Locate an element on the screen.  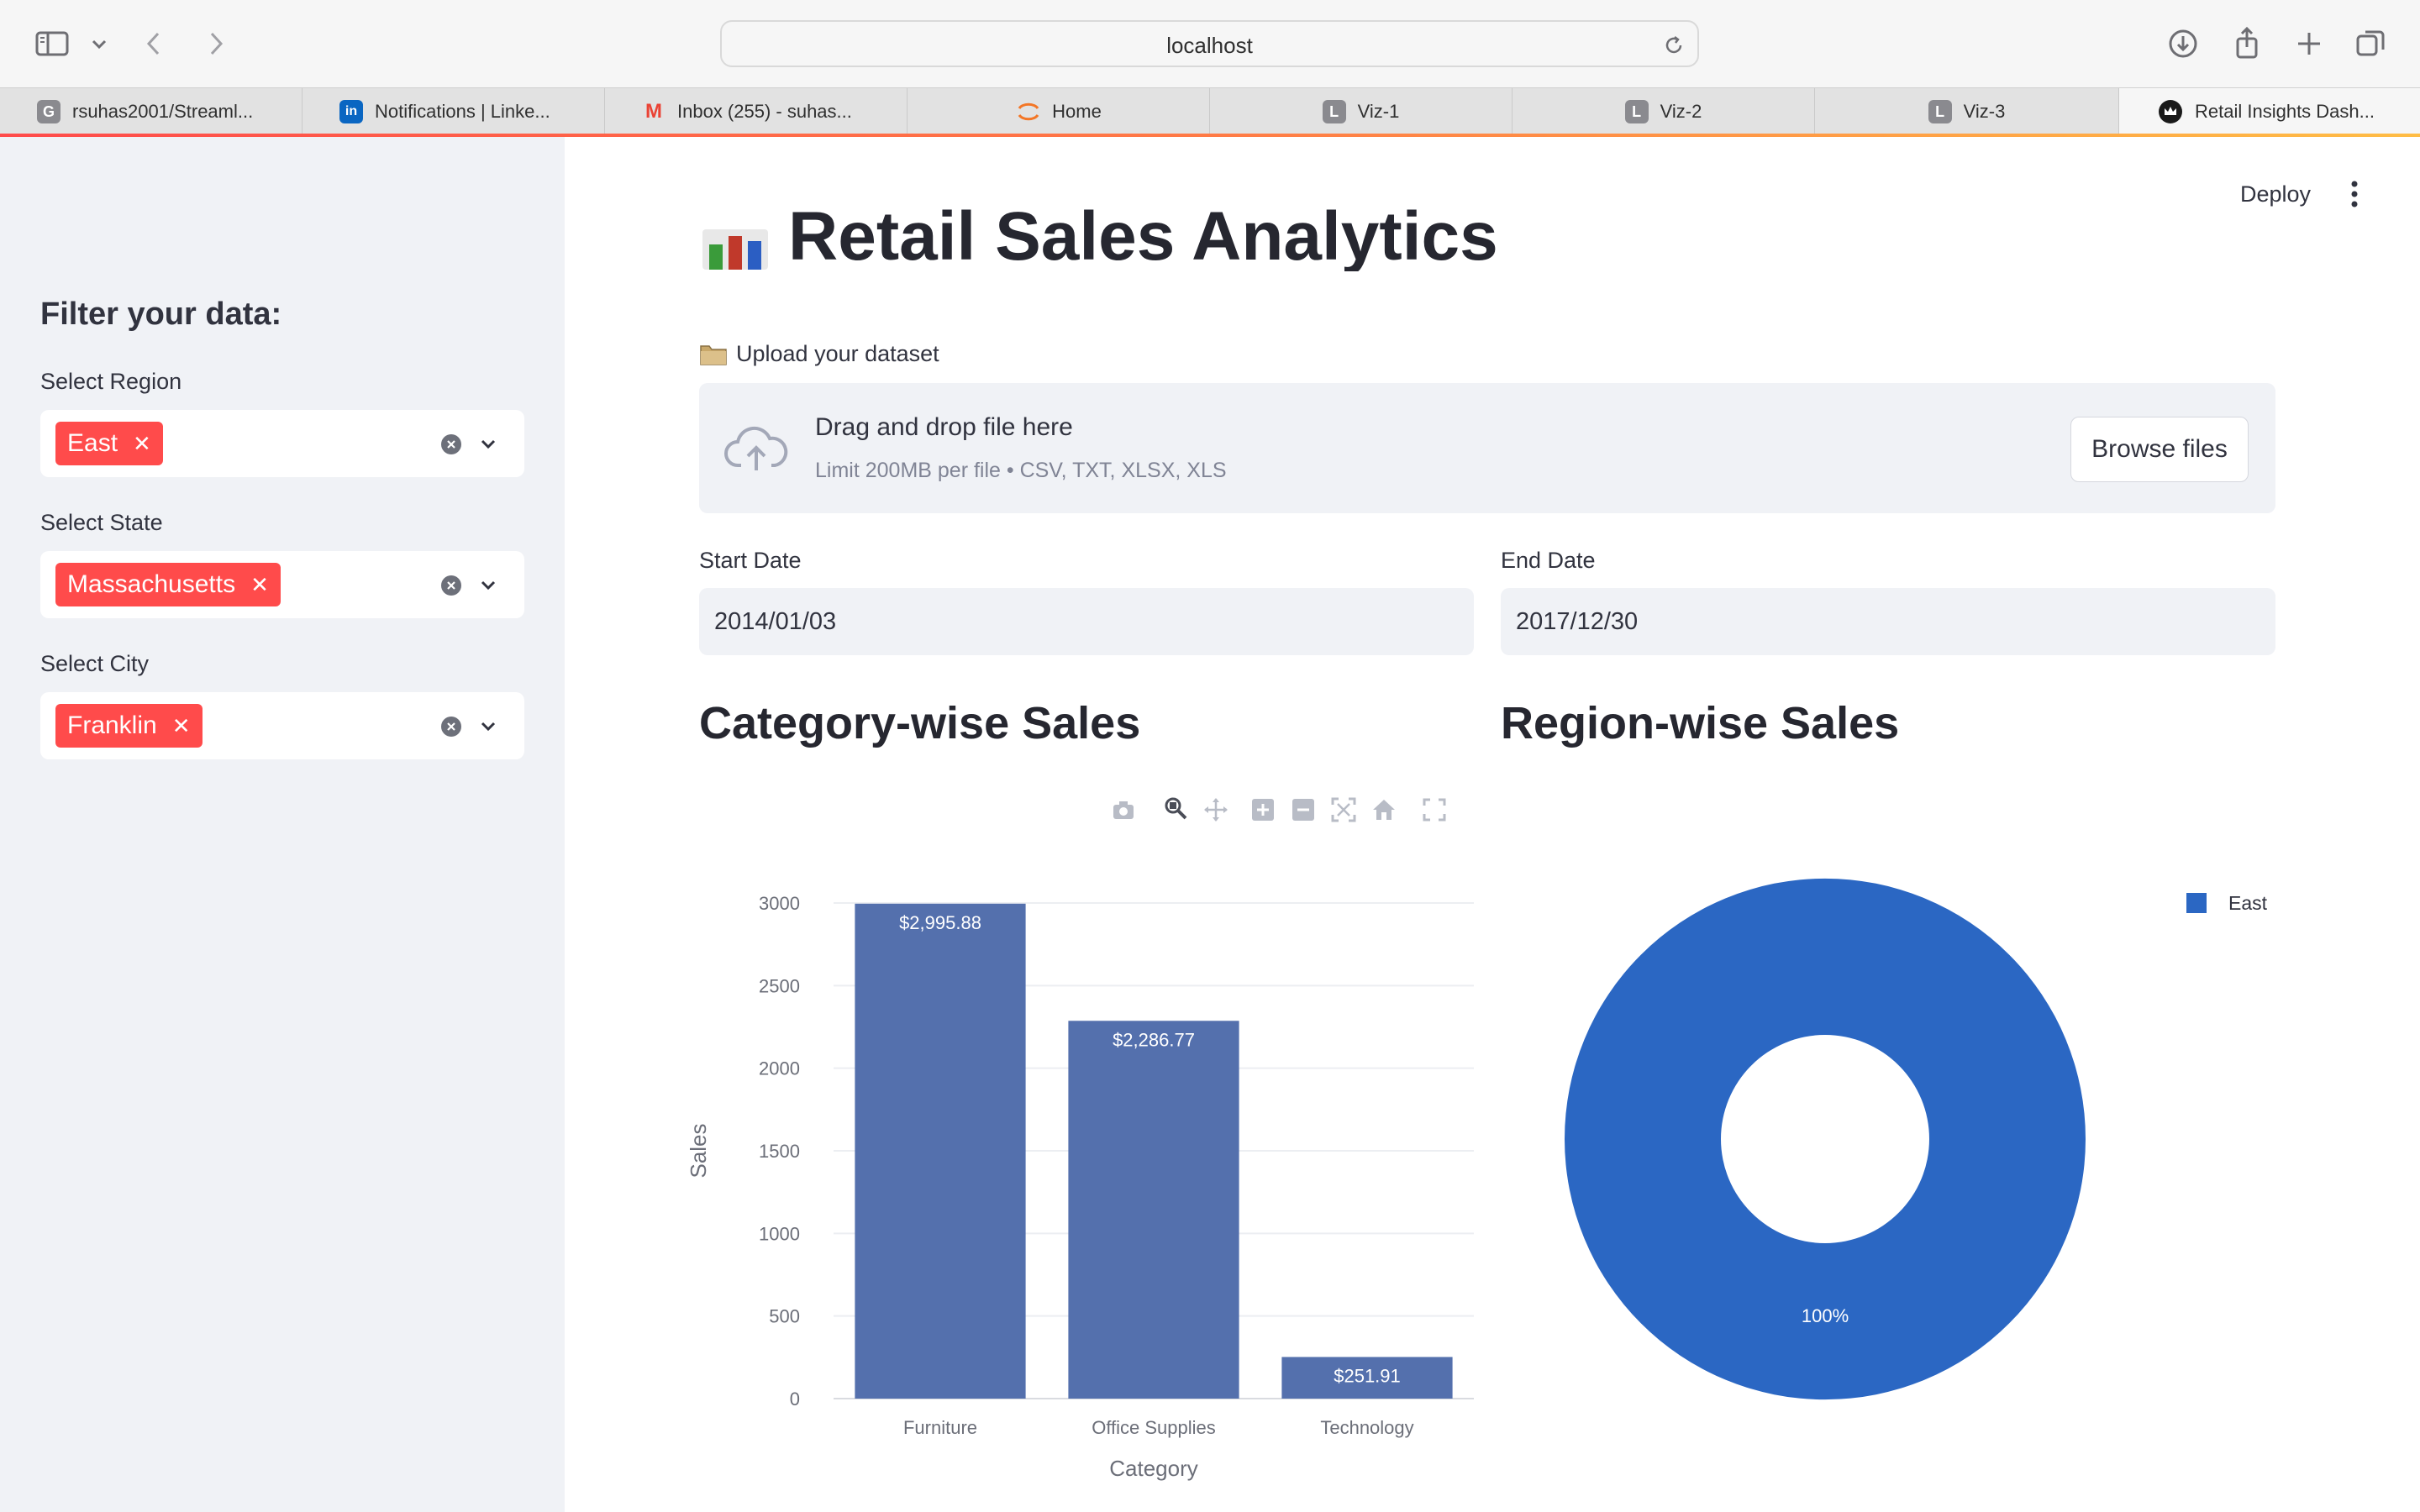
browser-tab: L Viz-3 is located at coordinates (1967, 111).